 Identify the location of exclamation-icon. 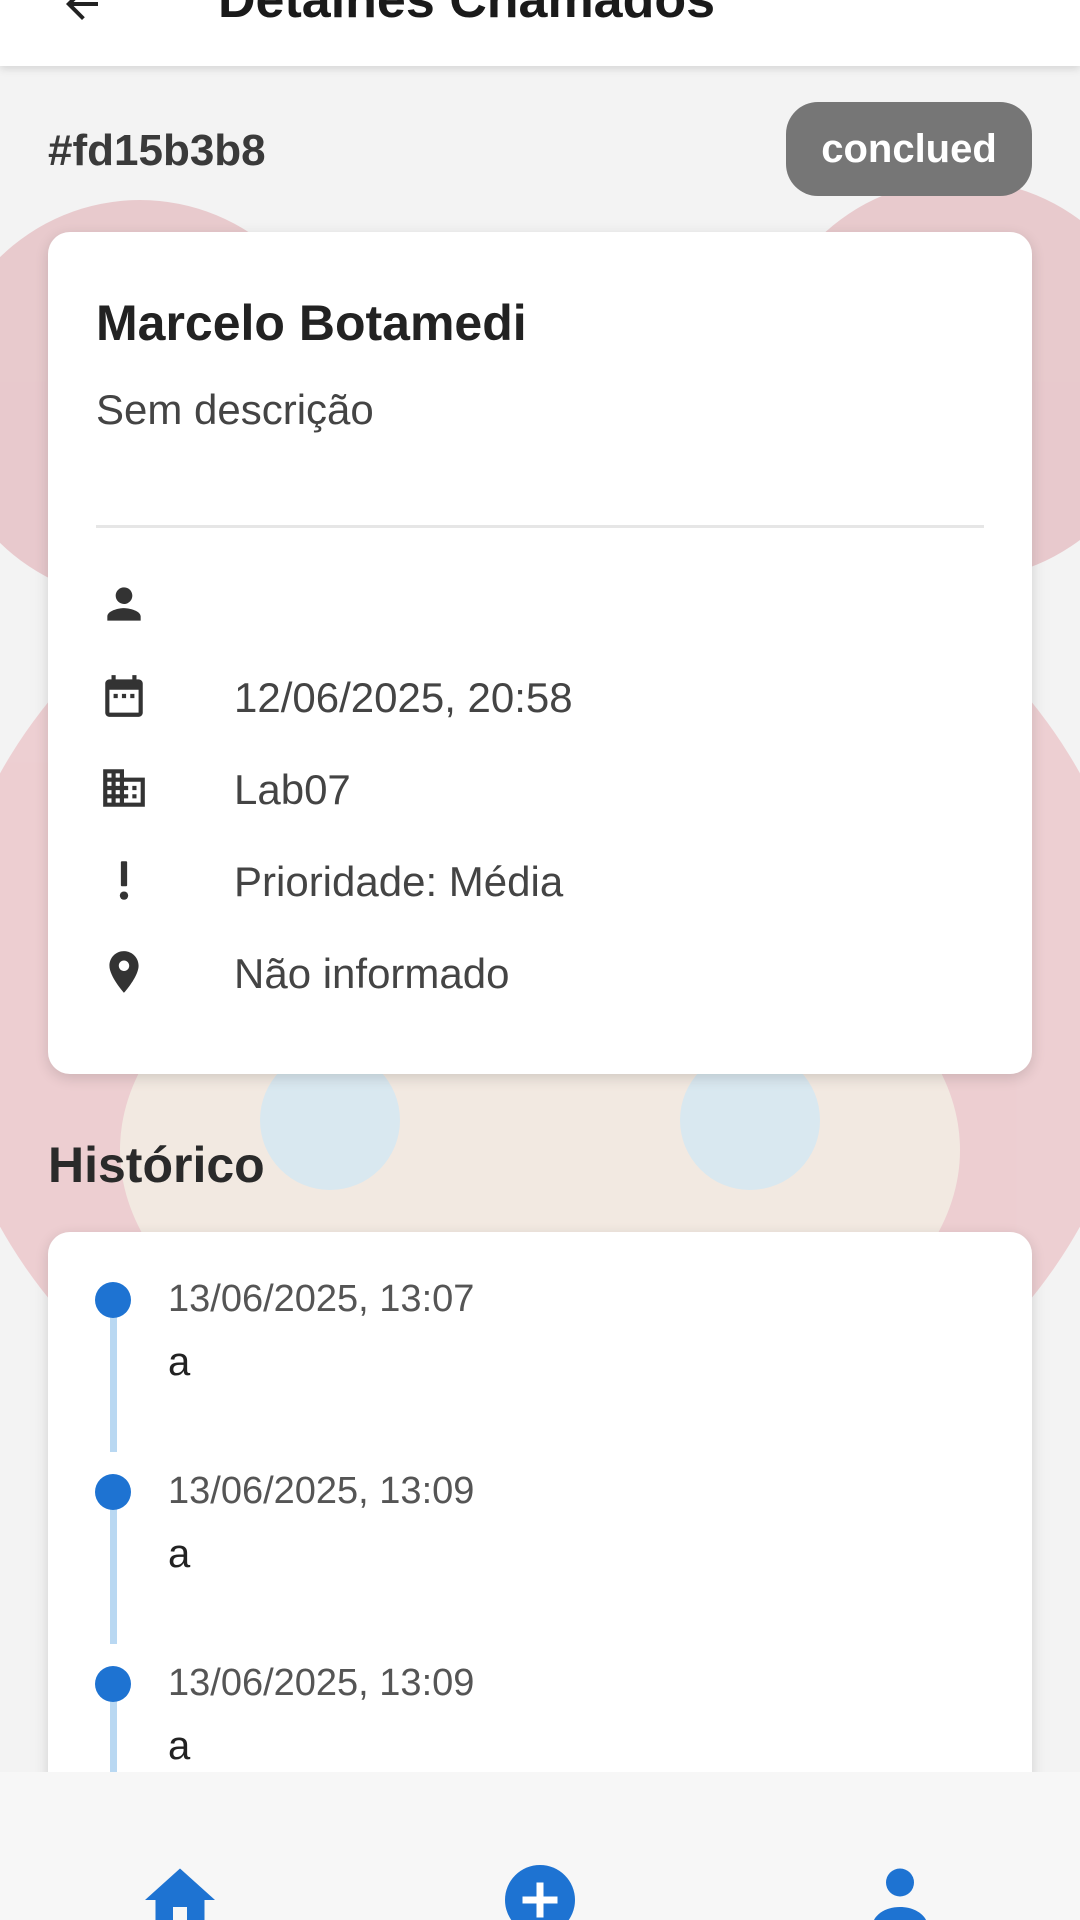
(124, 880).